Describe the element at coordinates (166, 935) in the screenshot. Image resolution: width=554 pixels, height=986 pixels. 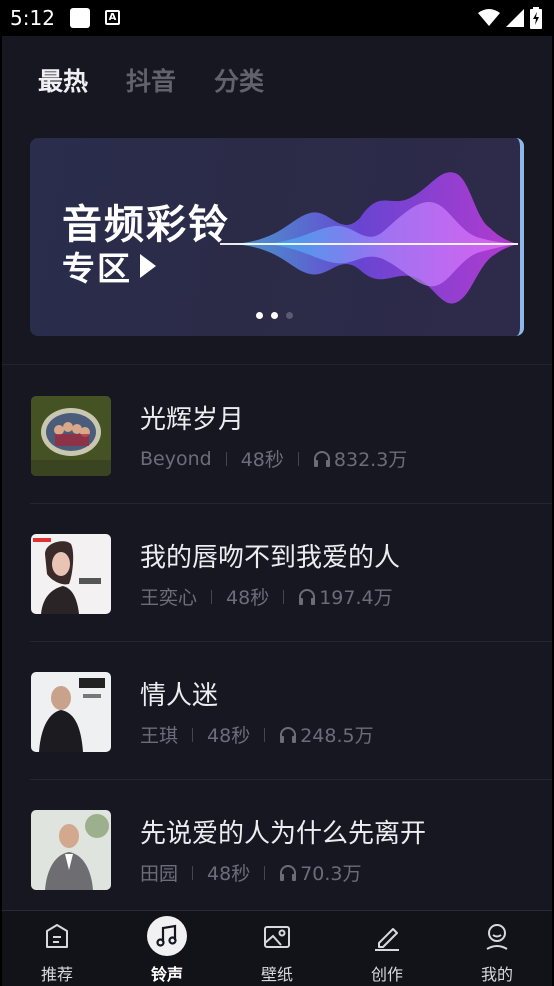
I see `music-note-icon` at that location.